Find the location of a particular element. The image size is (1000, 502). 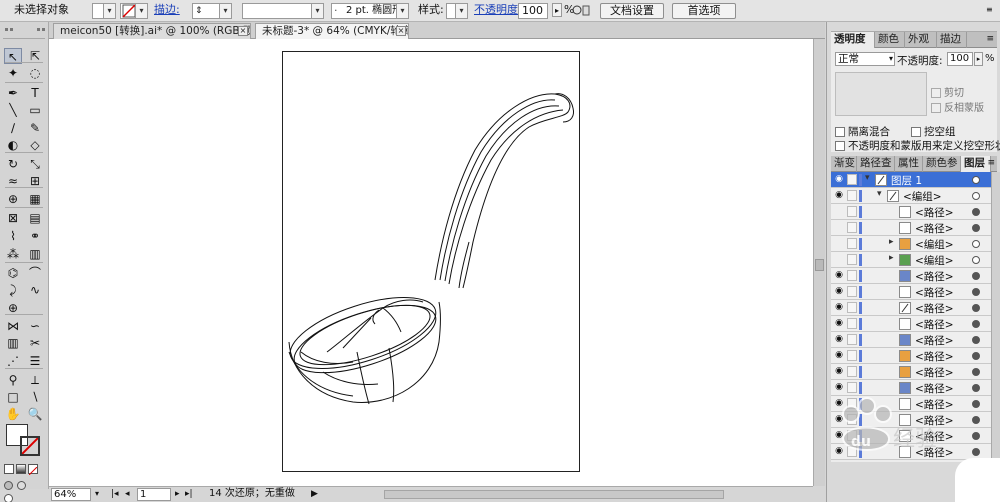

tab-attributes: 属性 is located at coordinates (909, 164).